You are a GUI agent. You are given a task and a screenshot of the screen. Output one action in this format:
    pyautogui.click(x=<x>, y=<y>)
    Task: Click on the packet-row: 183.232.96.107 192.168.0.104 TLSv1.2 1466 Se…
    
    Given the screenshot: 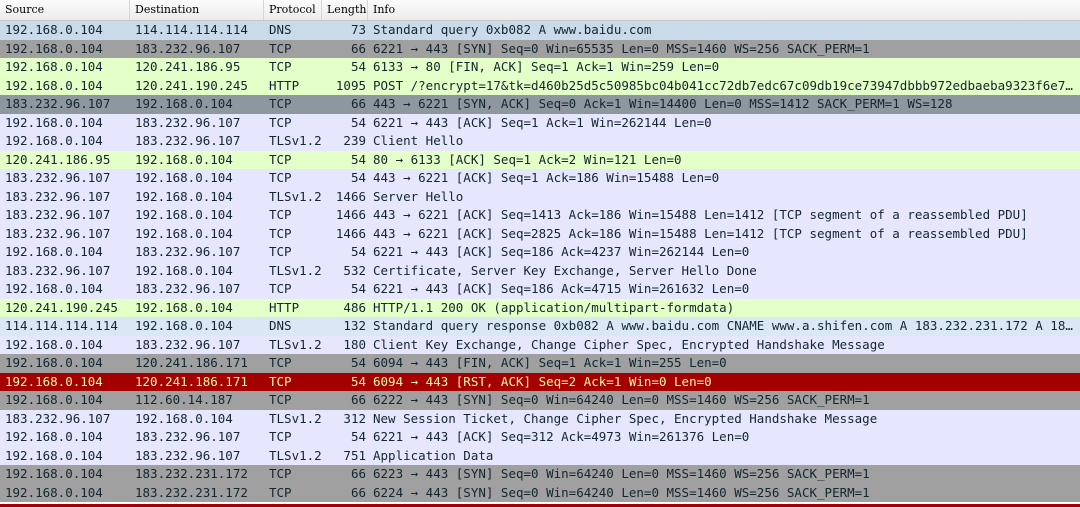 What is the action you would take?
    pyautogui.click(x=540, y=196)
    